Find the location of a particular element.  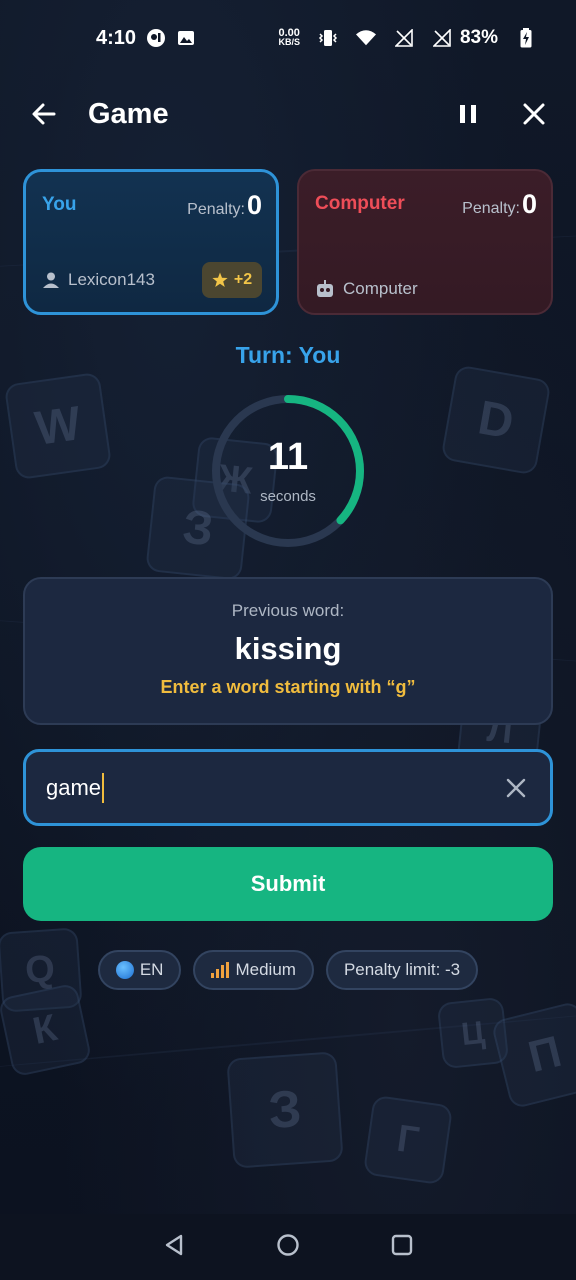

battery-level: 83% is located at coordinates (478, 37).